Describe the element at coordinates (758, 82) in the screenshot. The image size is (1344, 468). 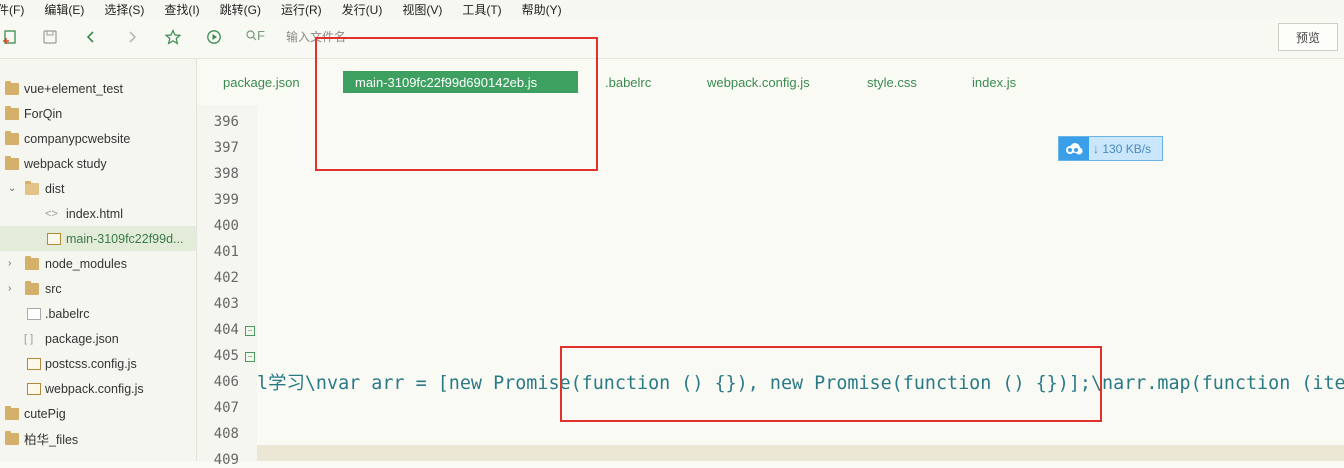
I see `tab-webpack-config: webpack.config.js` at that location.